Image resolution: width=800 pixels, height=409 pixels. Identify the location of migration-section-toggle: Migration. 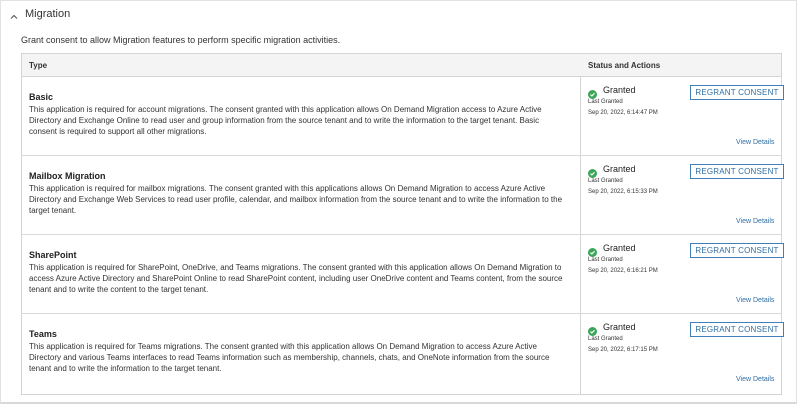
(39, 14).